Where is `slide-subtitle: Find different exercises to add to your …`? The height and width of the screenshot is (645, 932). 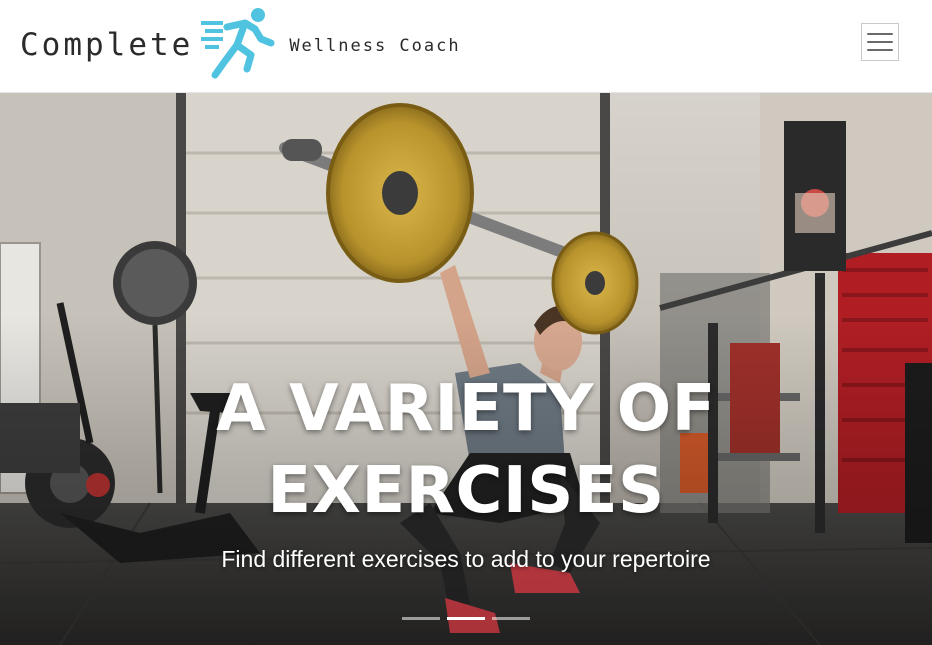 slide-subtitle: Find different exercises to add to your … is located at coordinates (466, 559).